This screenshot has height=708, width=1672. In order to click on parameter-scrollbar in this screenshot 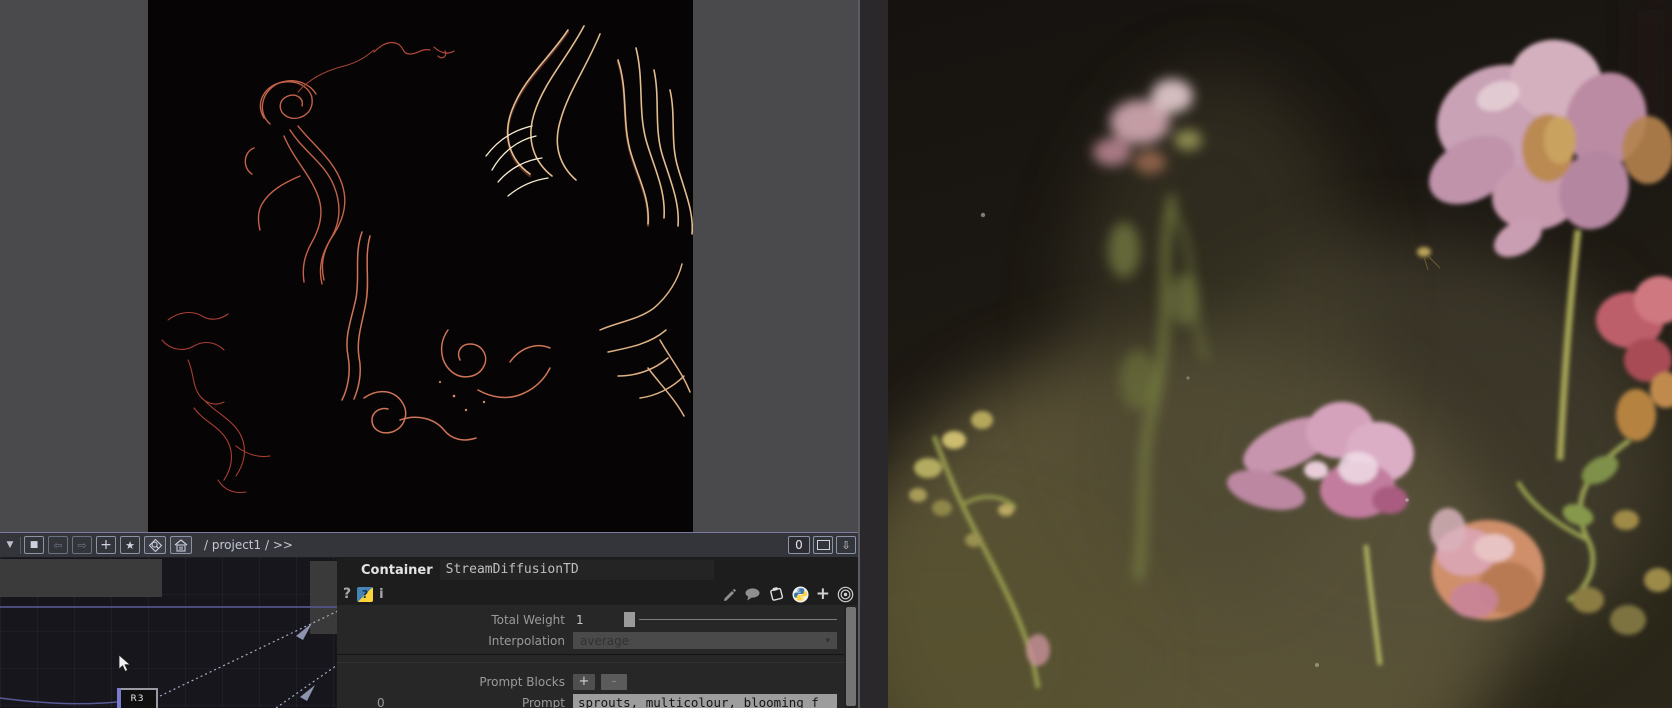, I will do `click(851, 656)`.